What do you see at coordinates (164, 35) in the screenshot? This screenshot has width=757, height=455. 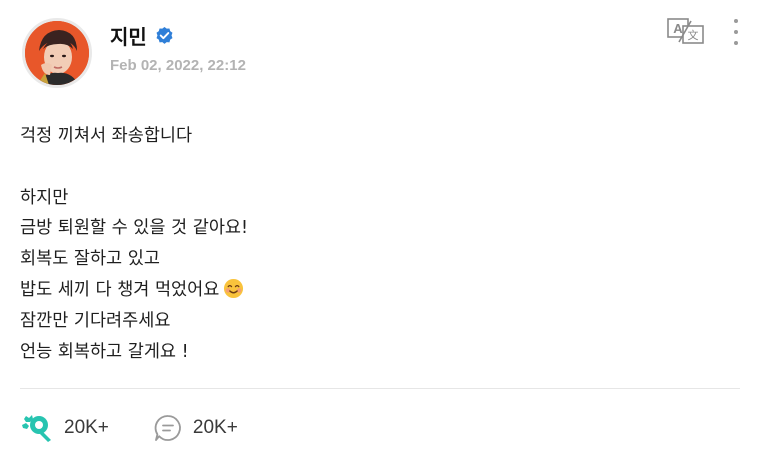 I see `verified-badge-icon` at bounding box center [164, 35].